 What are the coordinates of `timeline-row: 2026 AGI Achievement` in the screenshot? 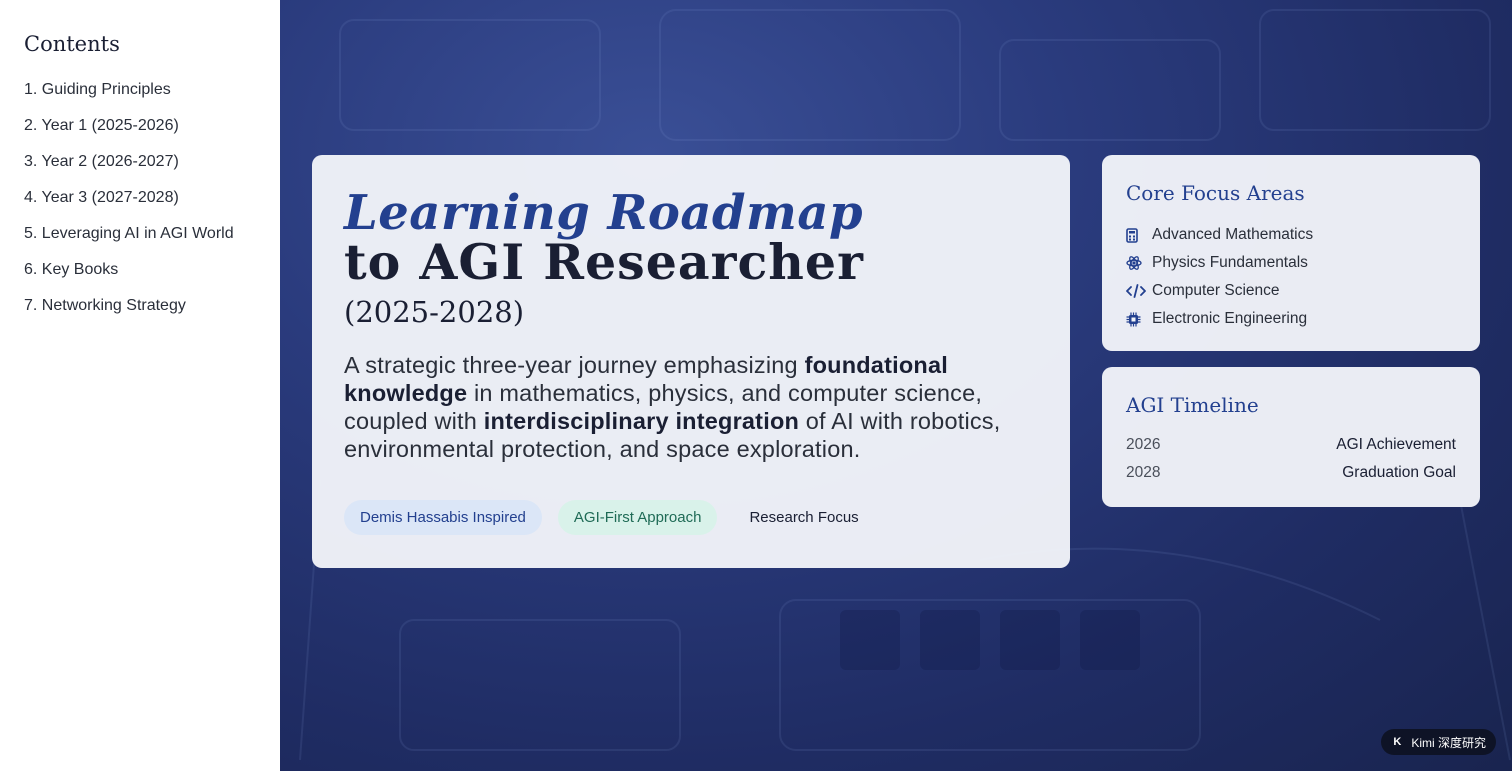 It's located at (1291, 445).